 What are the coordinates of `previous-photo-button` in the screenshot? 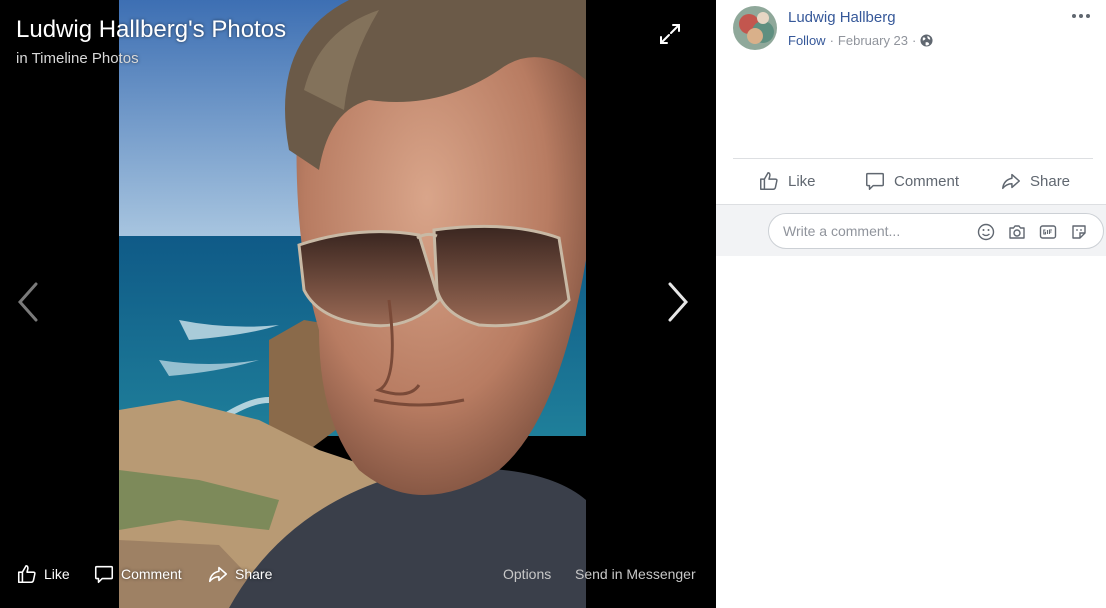 It's located at (28, 302).